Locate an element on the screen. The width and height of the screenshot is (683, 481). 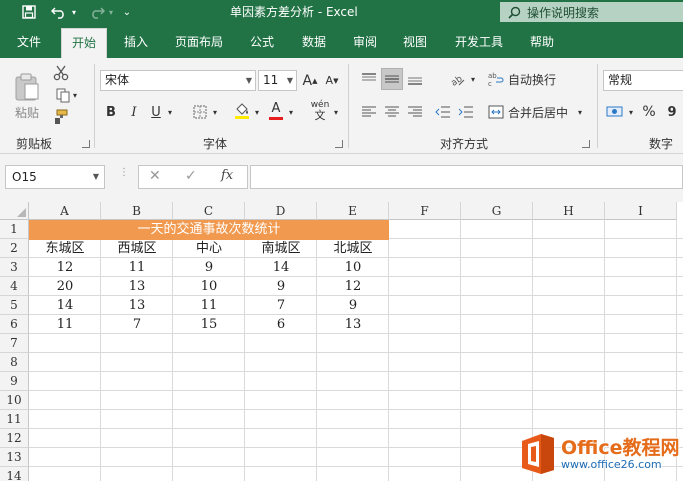
tab-developer: 开发工具 is located at coordinates (479, 43).